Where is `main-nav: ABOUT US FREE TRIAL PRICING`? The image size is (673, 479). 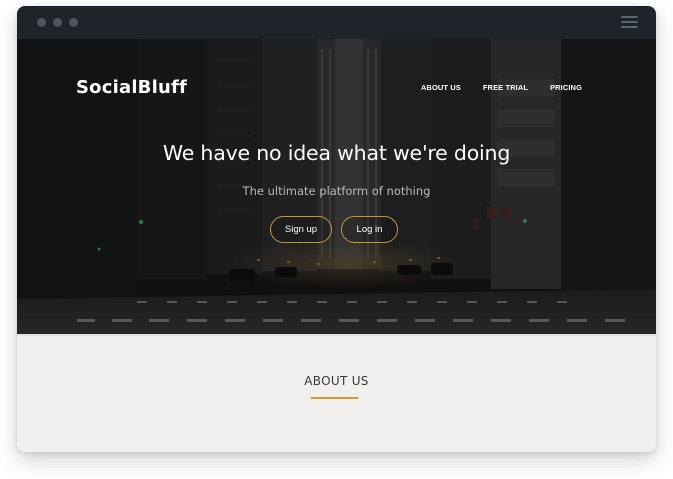 main-nav: ABOUT US FREE TRIAL PRICING is located at coordinates (501, 87).